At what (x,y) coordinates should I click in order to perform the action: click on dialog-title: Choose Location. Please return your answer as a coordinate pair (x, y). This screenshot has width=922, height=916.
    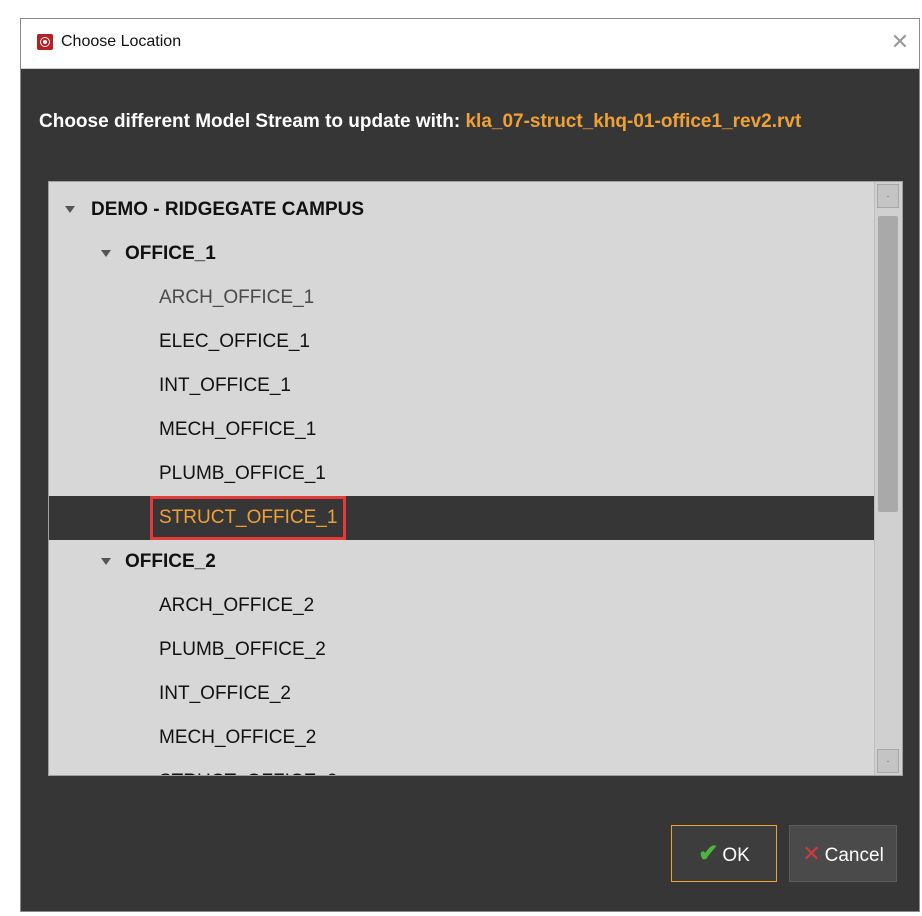
    Looking at the image, I should click on (121, 41).